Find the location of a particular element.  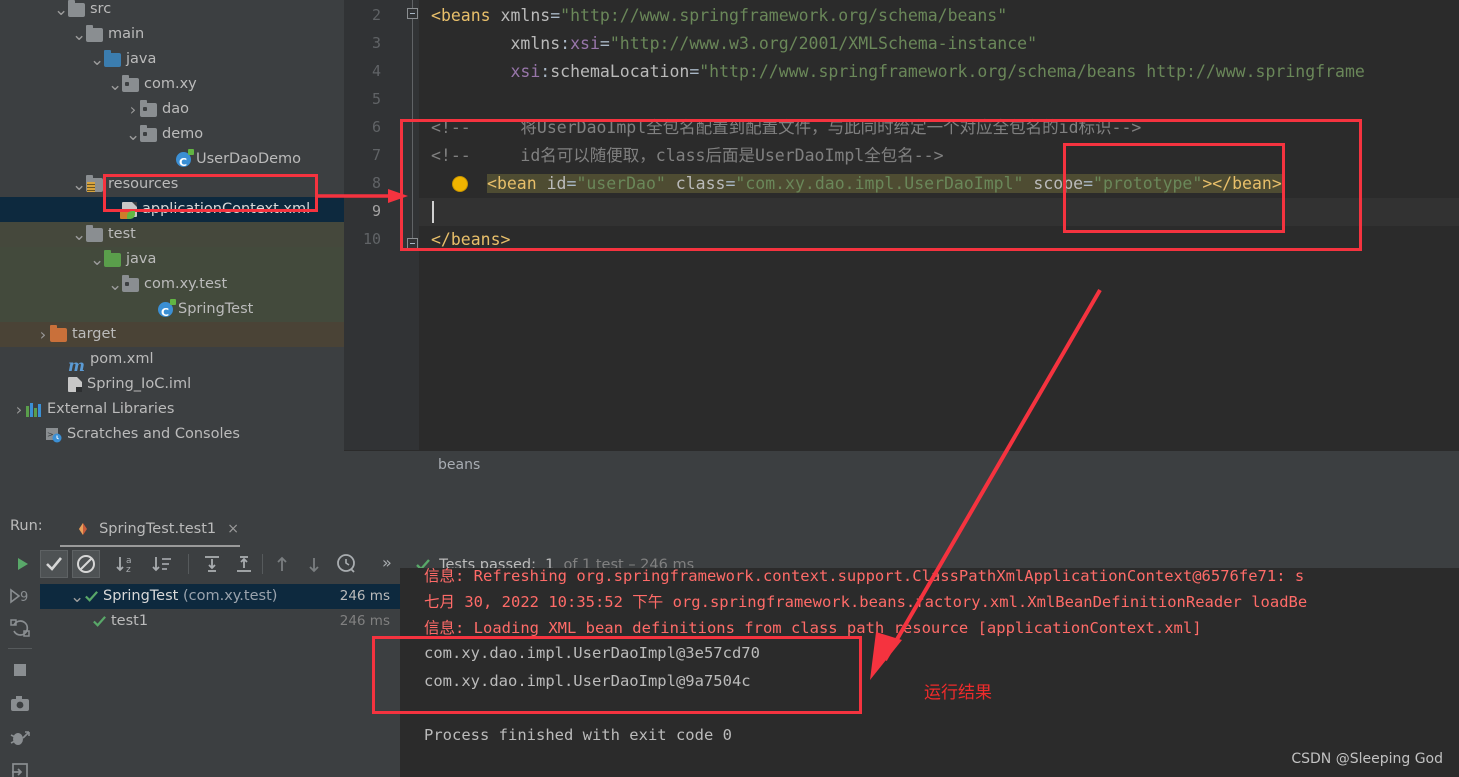

tree-item-userdaodemo: UserDaoDemo is located at coordinates (172, 161).